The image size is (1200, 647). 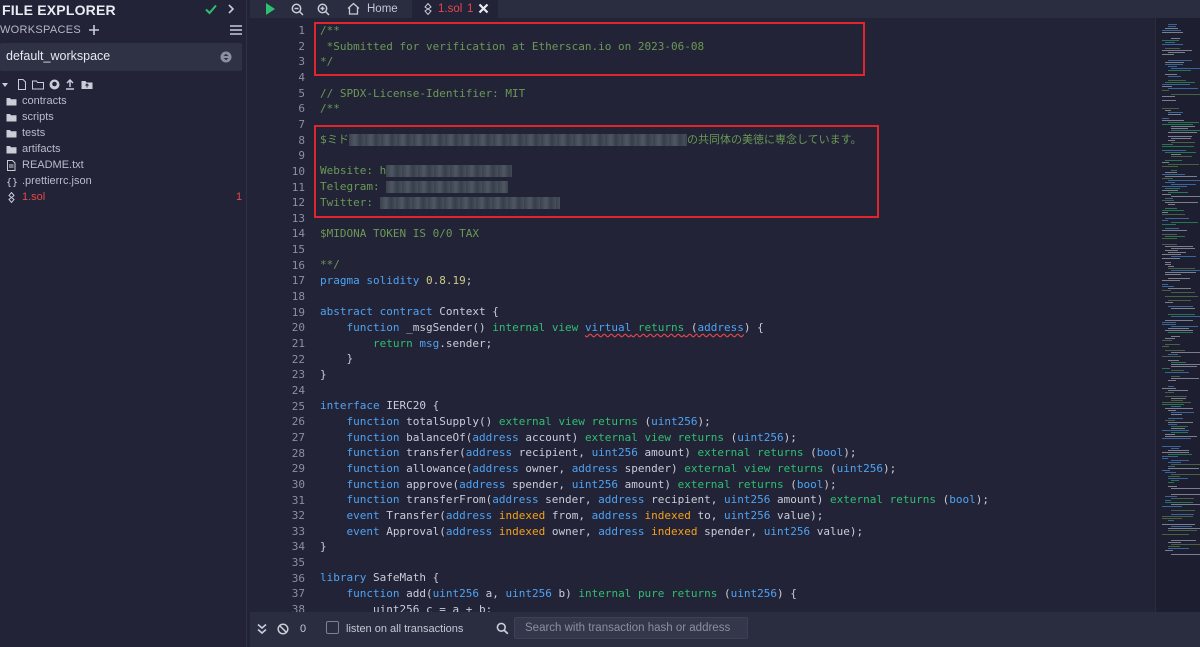 What do you see at coordinates (236, 30) in the screenshot?
I see `hamburger-menu-icon` at bounding box center [236, 30].